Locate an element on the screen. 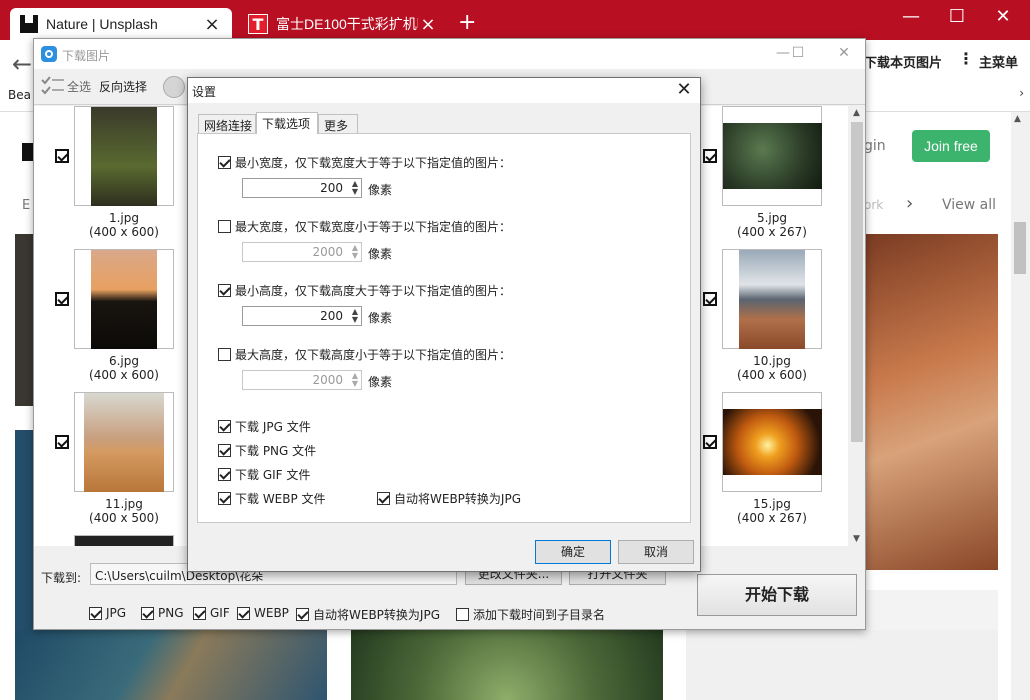 This screenshot has width=1030, height=700. option-jpg: JPG is located at coordinates (107, 613).